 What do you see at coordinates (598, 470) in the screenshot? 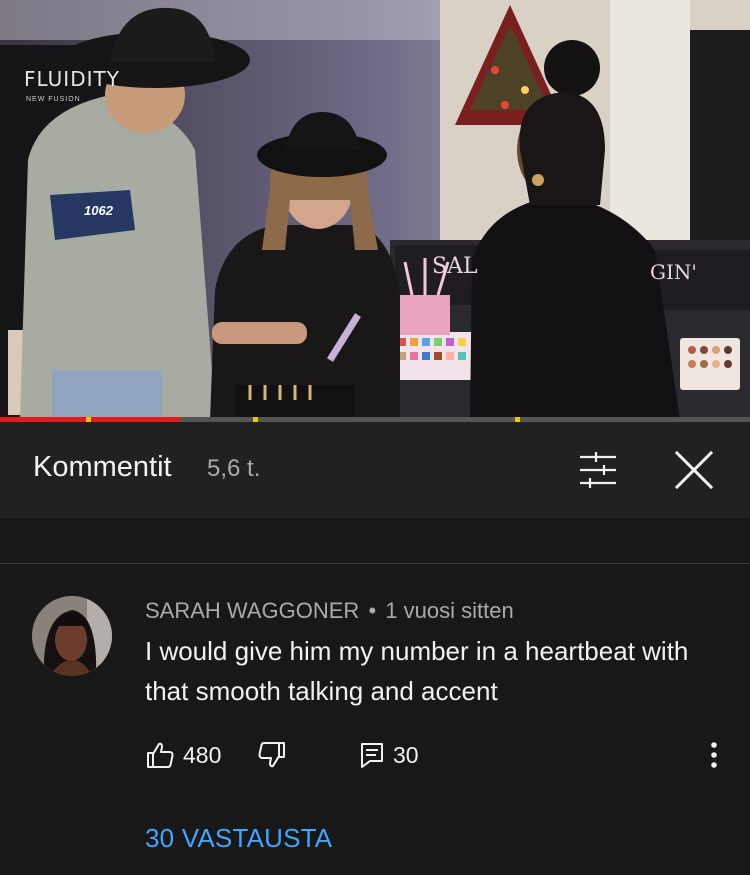
I see `sort-sliders-icon` at bounding box center [598, 470].